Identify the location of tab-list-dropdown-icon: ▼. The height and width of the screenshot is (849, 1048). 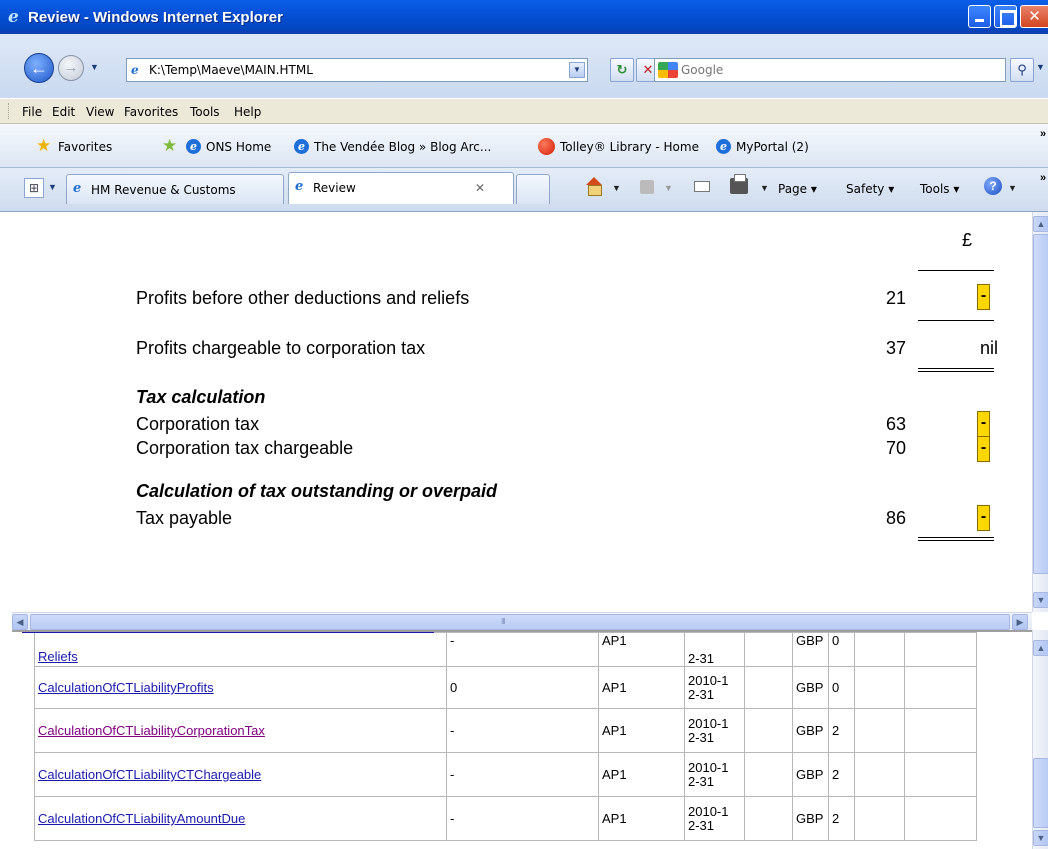
(52, 187).